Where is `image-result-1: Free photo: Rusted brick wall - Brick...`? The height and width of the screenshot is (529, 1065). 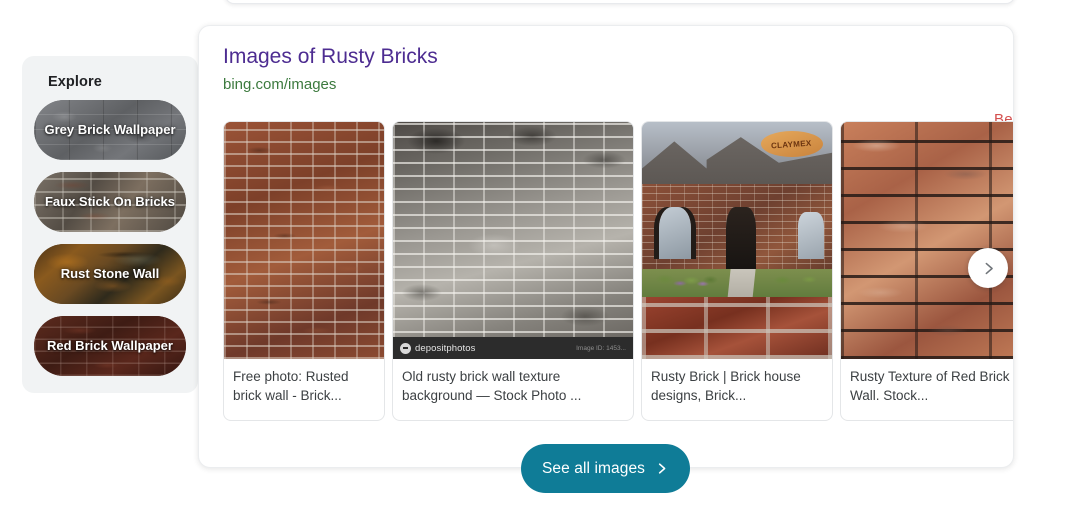
image-result-1: Free photo: Rusted brick wall - Brick... is located at coordinates (304, 271).